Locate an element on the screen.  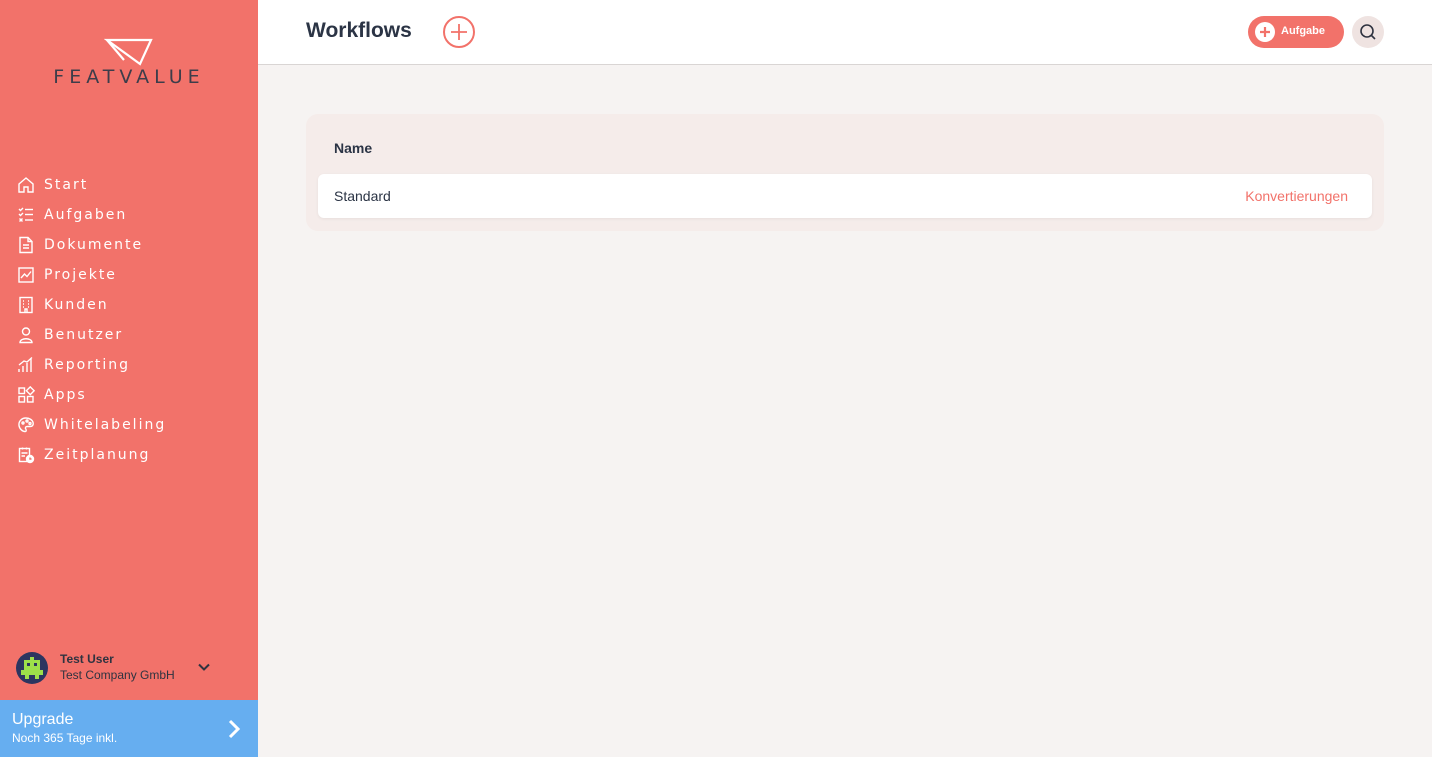
calendar-clock-icon is located at coordinates (26, 455).